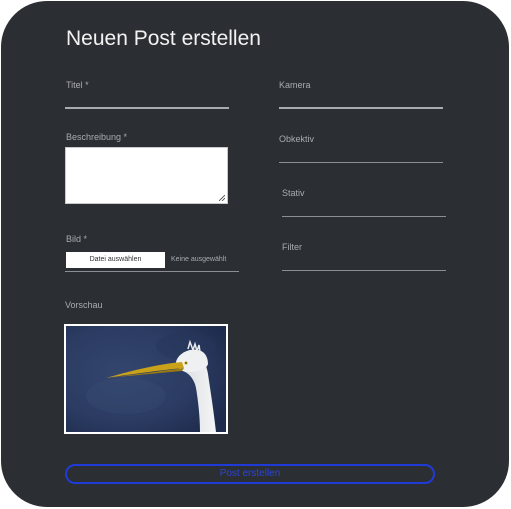 The image size is (511, 509). What do you see at coordinates (163, 38) in the screenshot?
I see `page-title: Neuen Post erstellen` at bounding box center [163, 38].